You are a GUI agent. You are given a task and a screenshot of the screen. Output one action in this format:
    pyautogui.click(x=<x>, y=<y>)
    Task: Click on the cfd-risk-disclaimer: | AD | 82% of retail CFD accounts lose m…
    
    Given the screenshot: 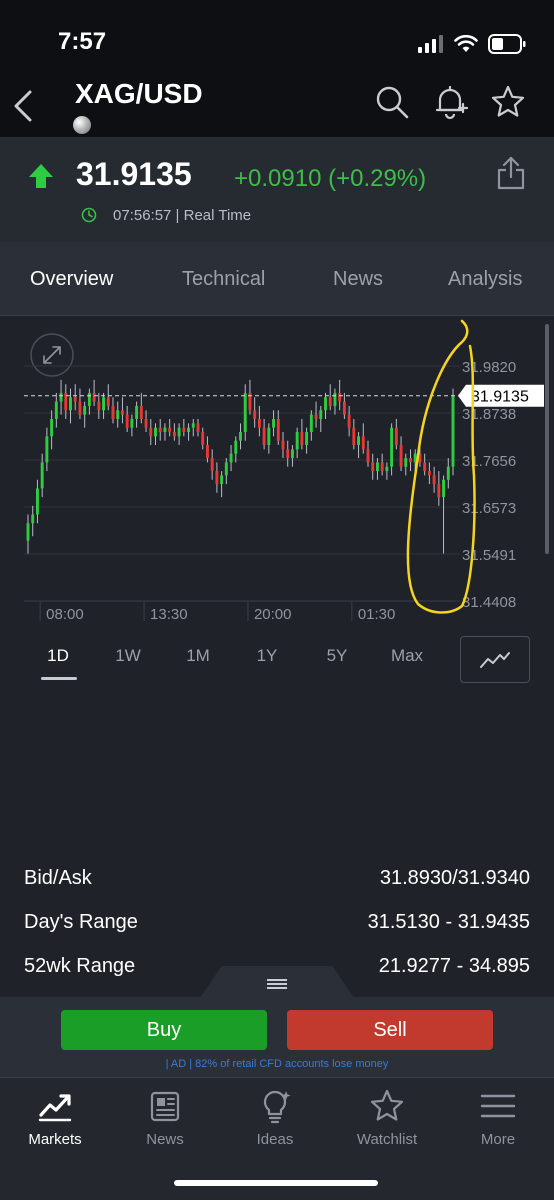 What is the action you would take?
    pyautogui.click(x=277, y=1064)
    